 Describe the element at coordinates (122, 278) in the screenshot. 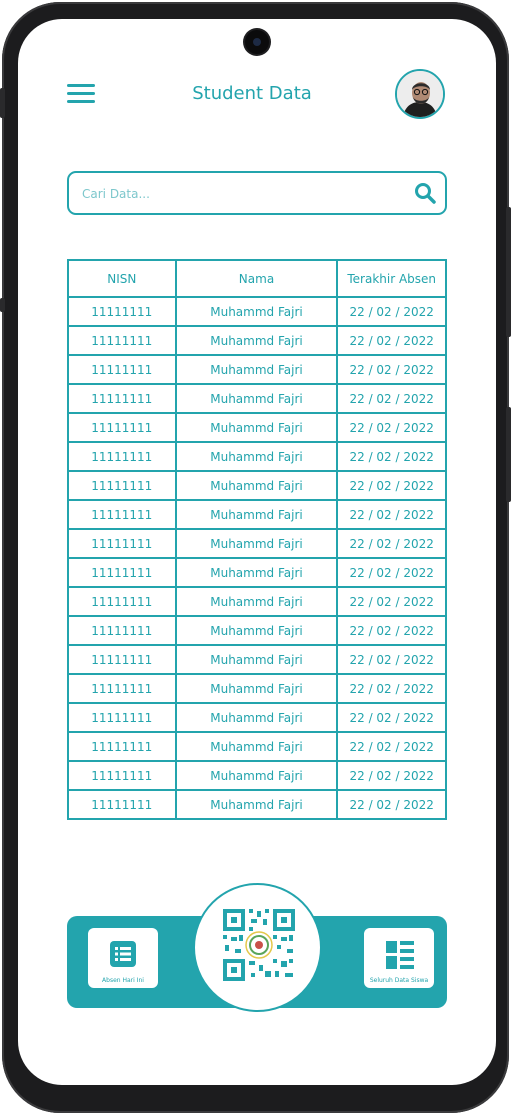

I see `column-header-nisn: NISN` at that location.